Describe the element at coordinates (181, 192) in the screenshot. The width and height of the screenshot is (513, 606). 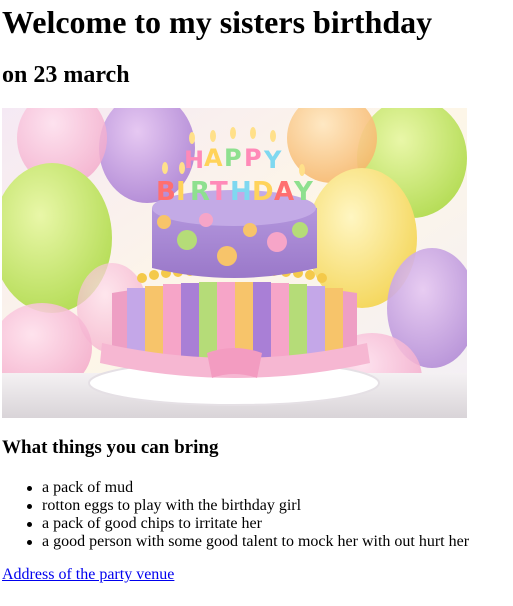
I see `svg-text: I` at that location.